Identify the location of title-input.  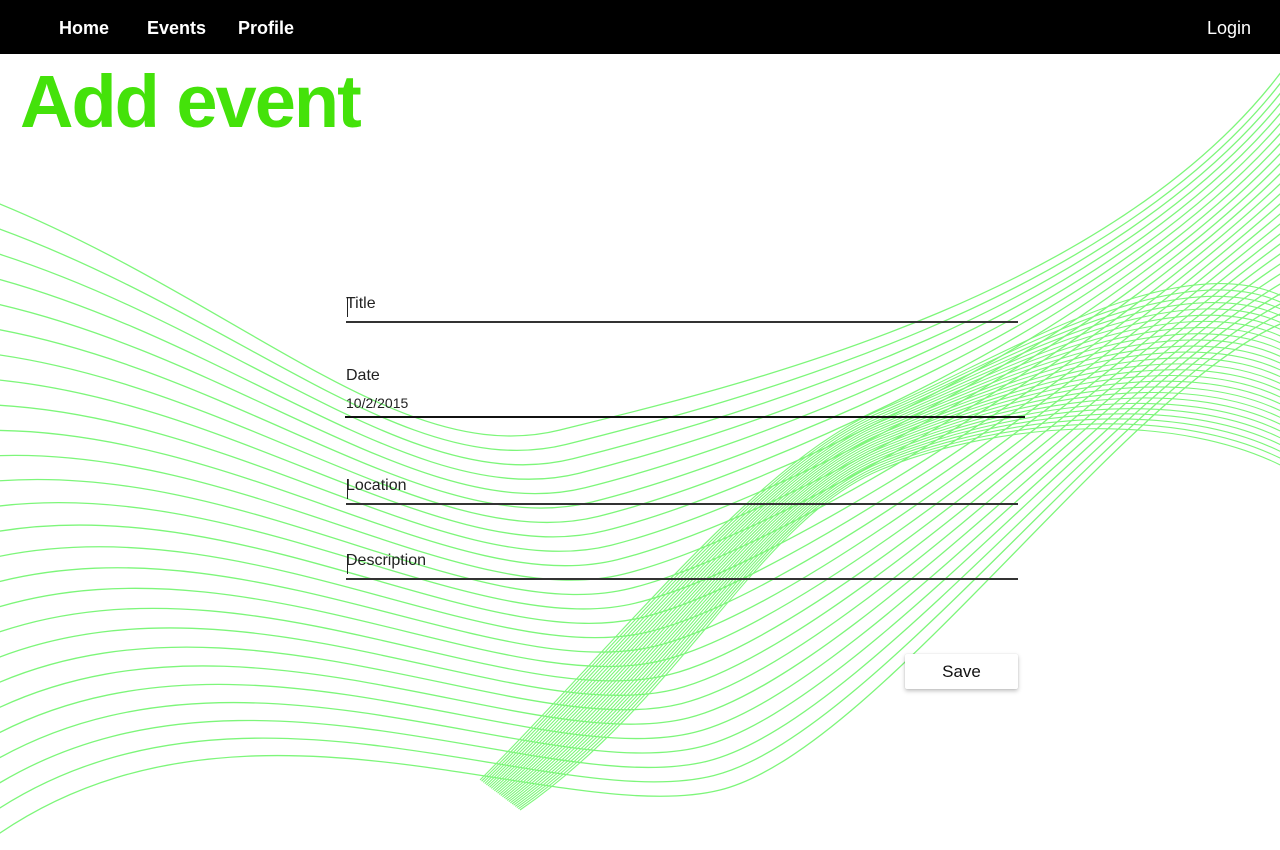
(682, 309).